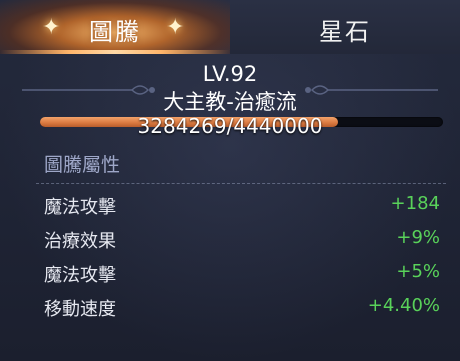 The image size is (460, 361). Describe the element at coordinates (80, 241) in the screenshot. I see `stat-name: 治療效果` at that location.